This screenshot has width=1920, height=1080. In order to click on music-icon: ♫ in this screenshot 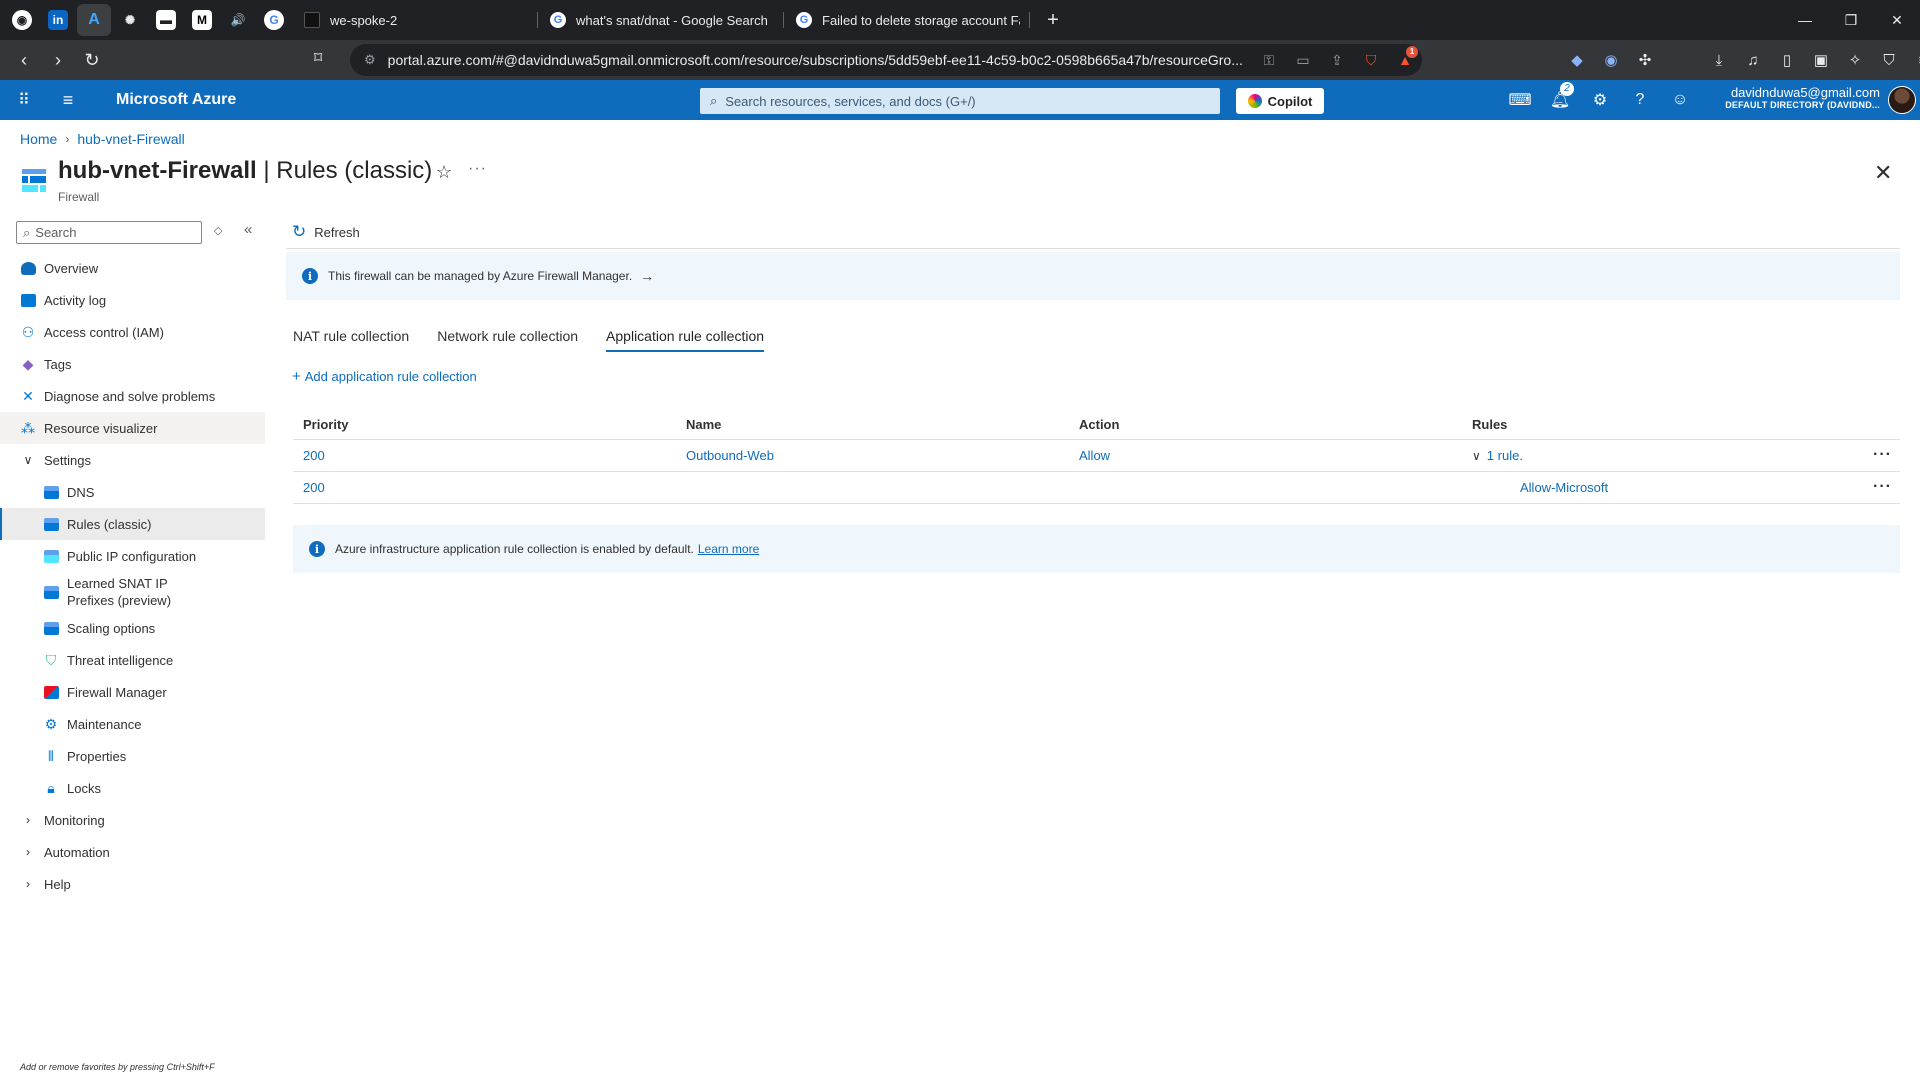, I will do `click(1753, 60)`.